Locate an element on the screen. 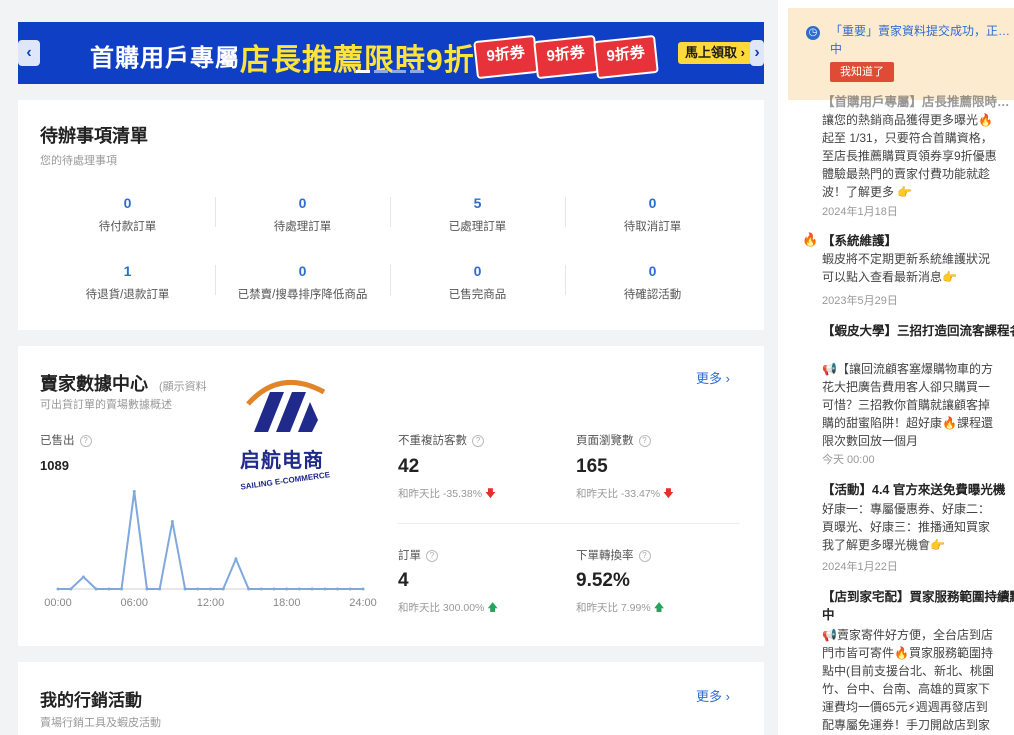  todo-label: 已禁賣/搜尋排序降低商品 is located at coordinates (302, 295).